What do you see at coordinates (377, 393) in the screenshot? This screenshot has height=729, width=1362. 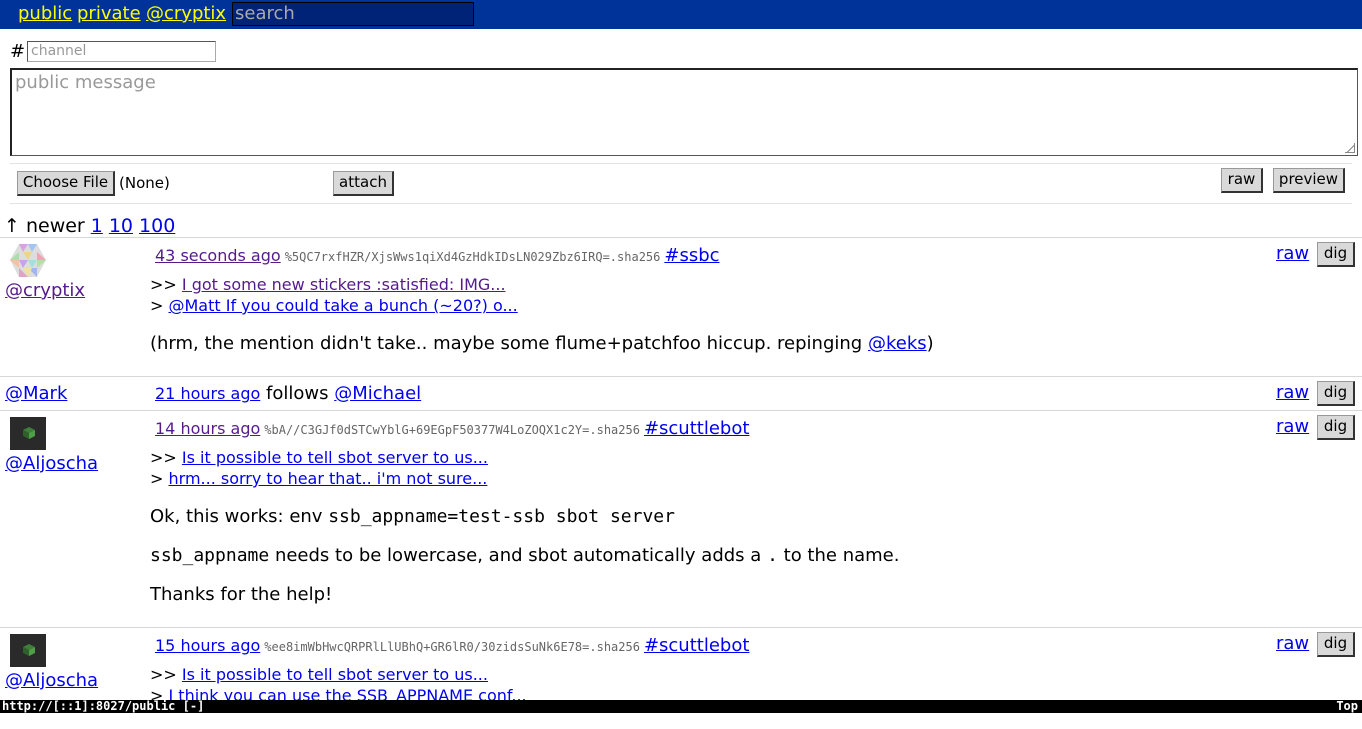 I see `follow-target-link: @Michael` at bounding box center [377, 393].